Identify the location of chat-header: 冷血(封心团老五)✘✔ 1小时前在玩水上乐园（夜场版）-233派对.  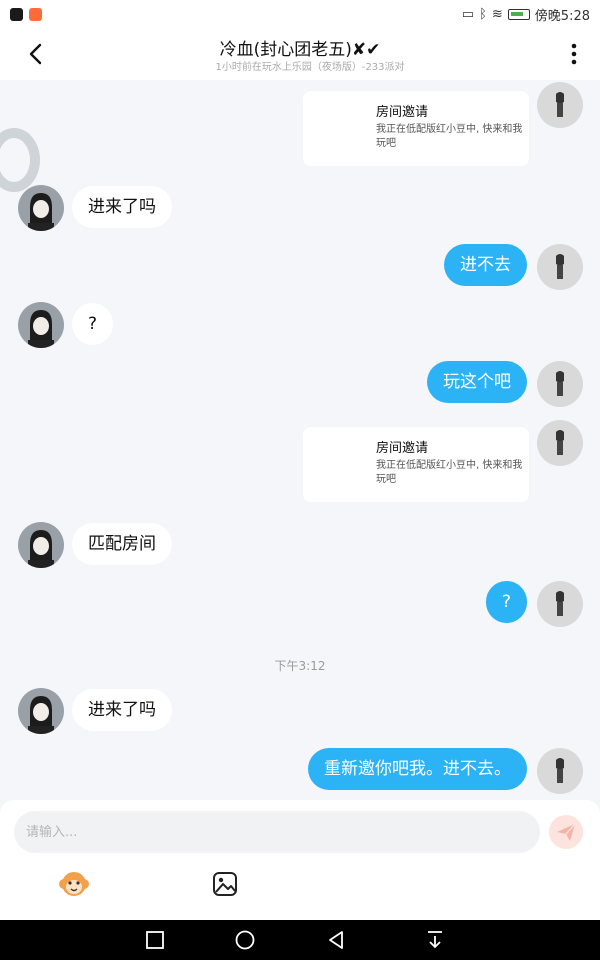
(300, 54).